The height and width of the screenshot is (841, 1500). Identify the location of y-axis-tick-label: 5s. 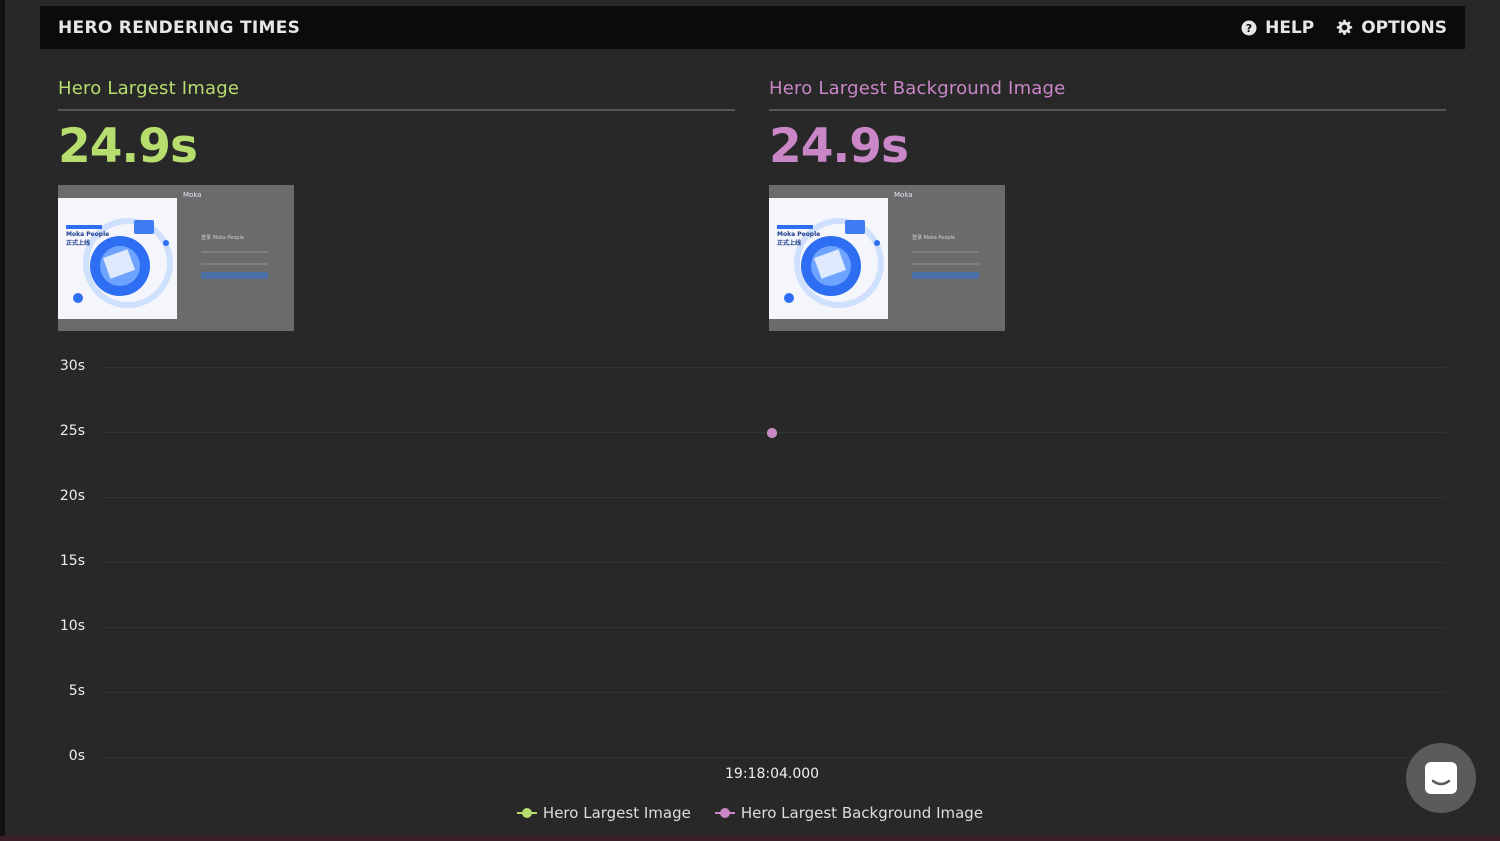
(76, 691).